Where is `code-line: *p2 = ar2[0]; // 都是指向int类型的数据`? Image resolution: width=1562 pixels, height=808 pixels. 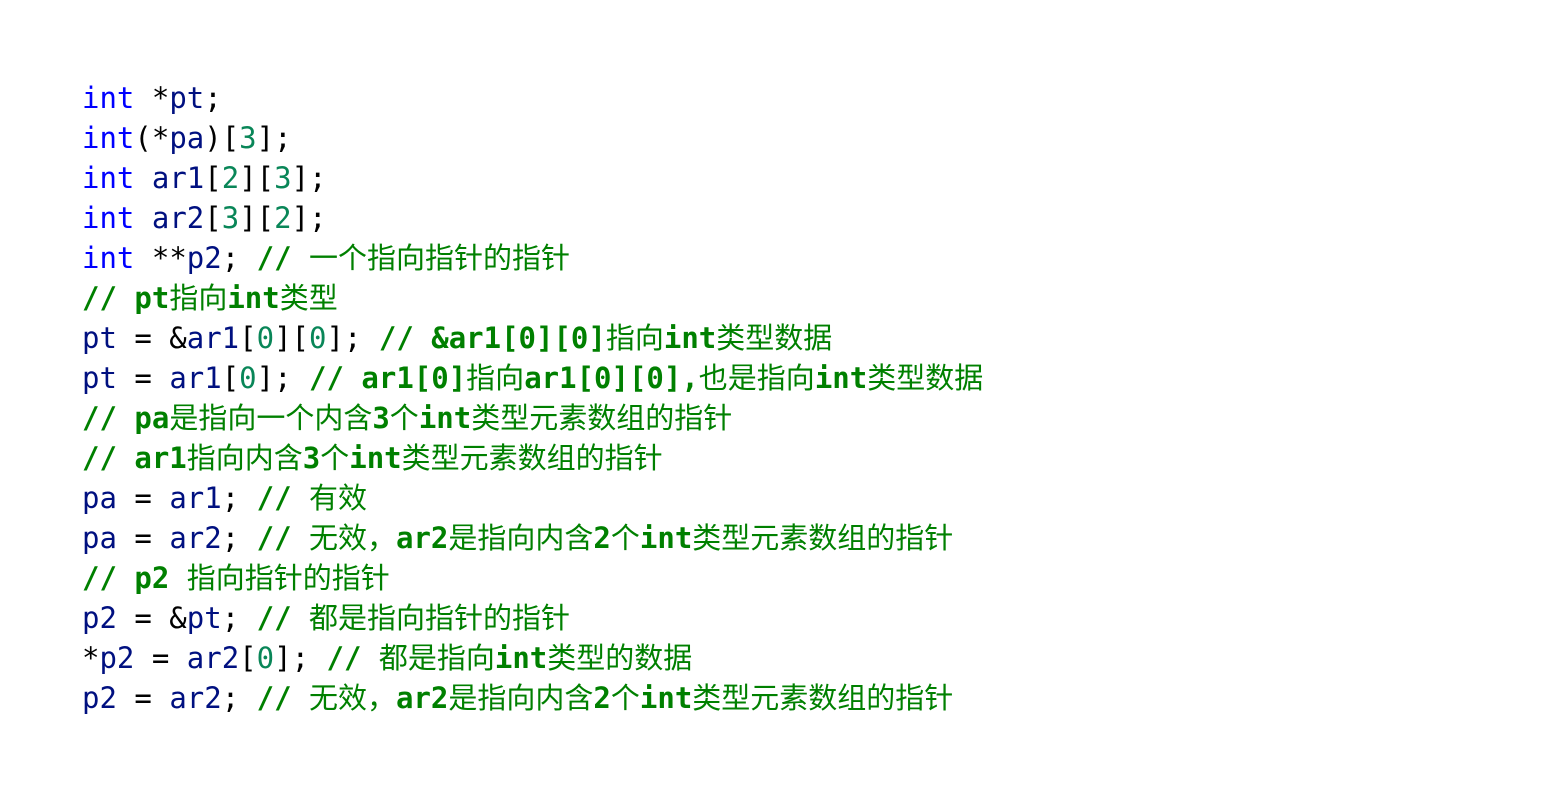
code-line: *p2 = ar2[0]; // 都是指向int类型的数据 is located at coordinates (532, 658).